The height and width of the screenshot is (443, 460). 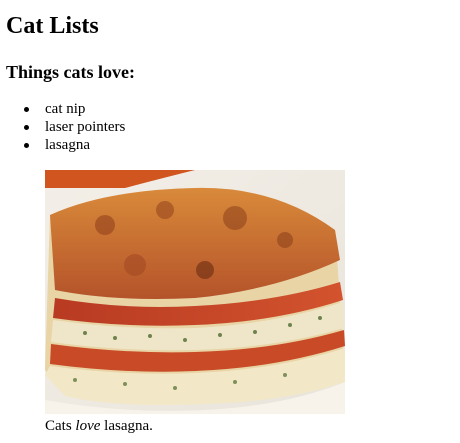 I want to click on list-item-cat-nip: cat nip, so click(x=74, y=109).